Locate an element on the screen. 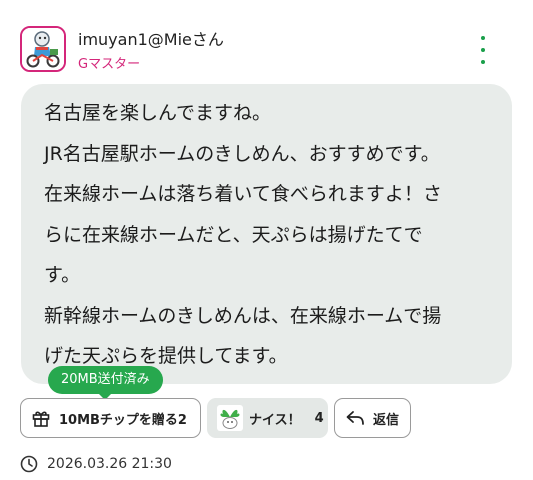 The width and height of the screenshot is (533, 480). sent-badge: 20MB送付済み is located at coordinates (105, 383).